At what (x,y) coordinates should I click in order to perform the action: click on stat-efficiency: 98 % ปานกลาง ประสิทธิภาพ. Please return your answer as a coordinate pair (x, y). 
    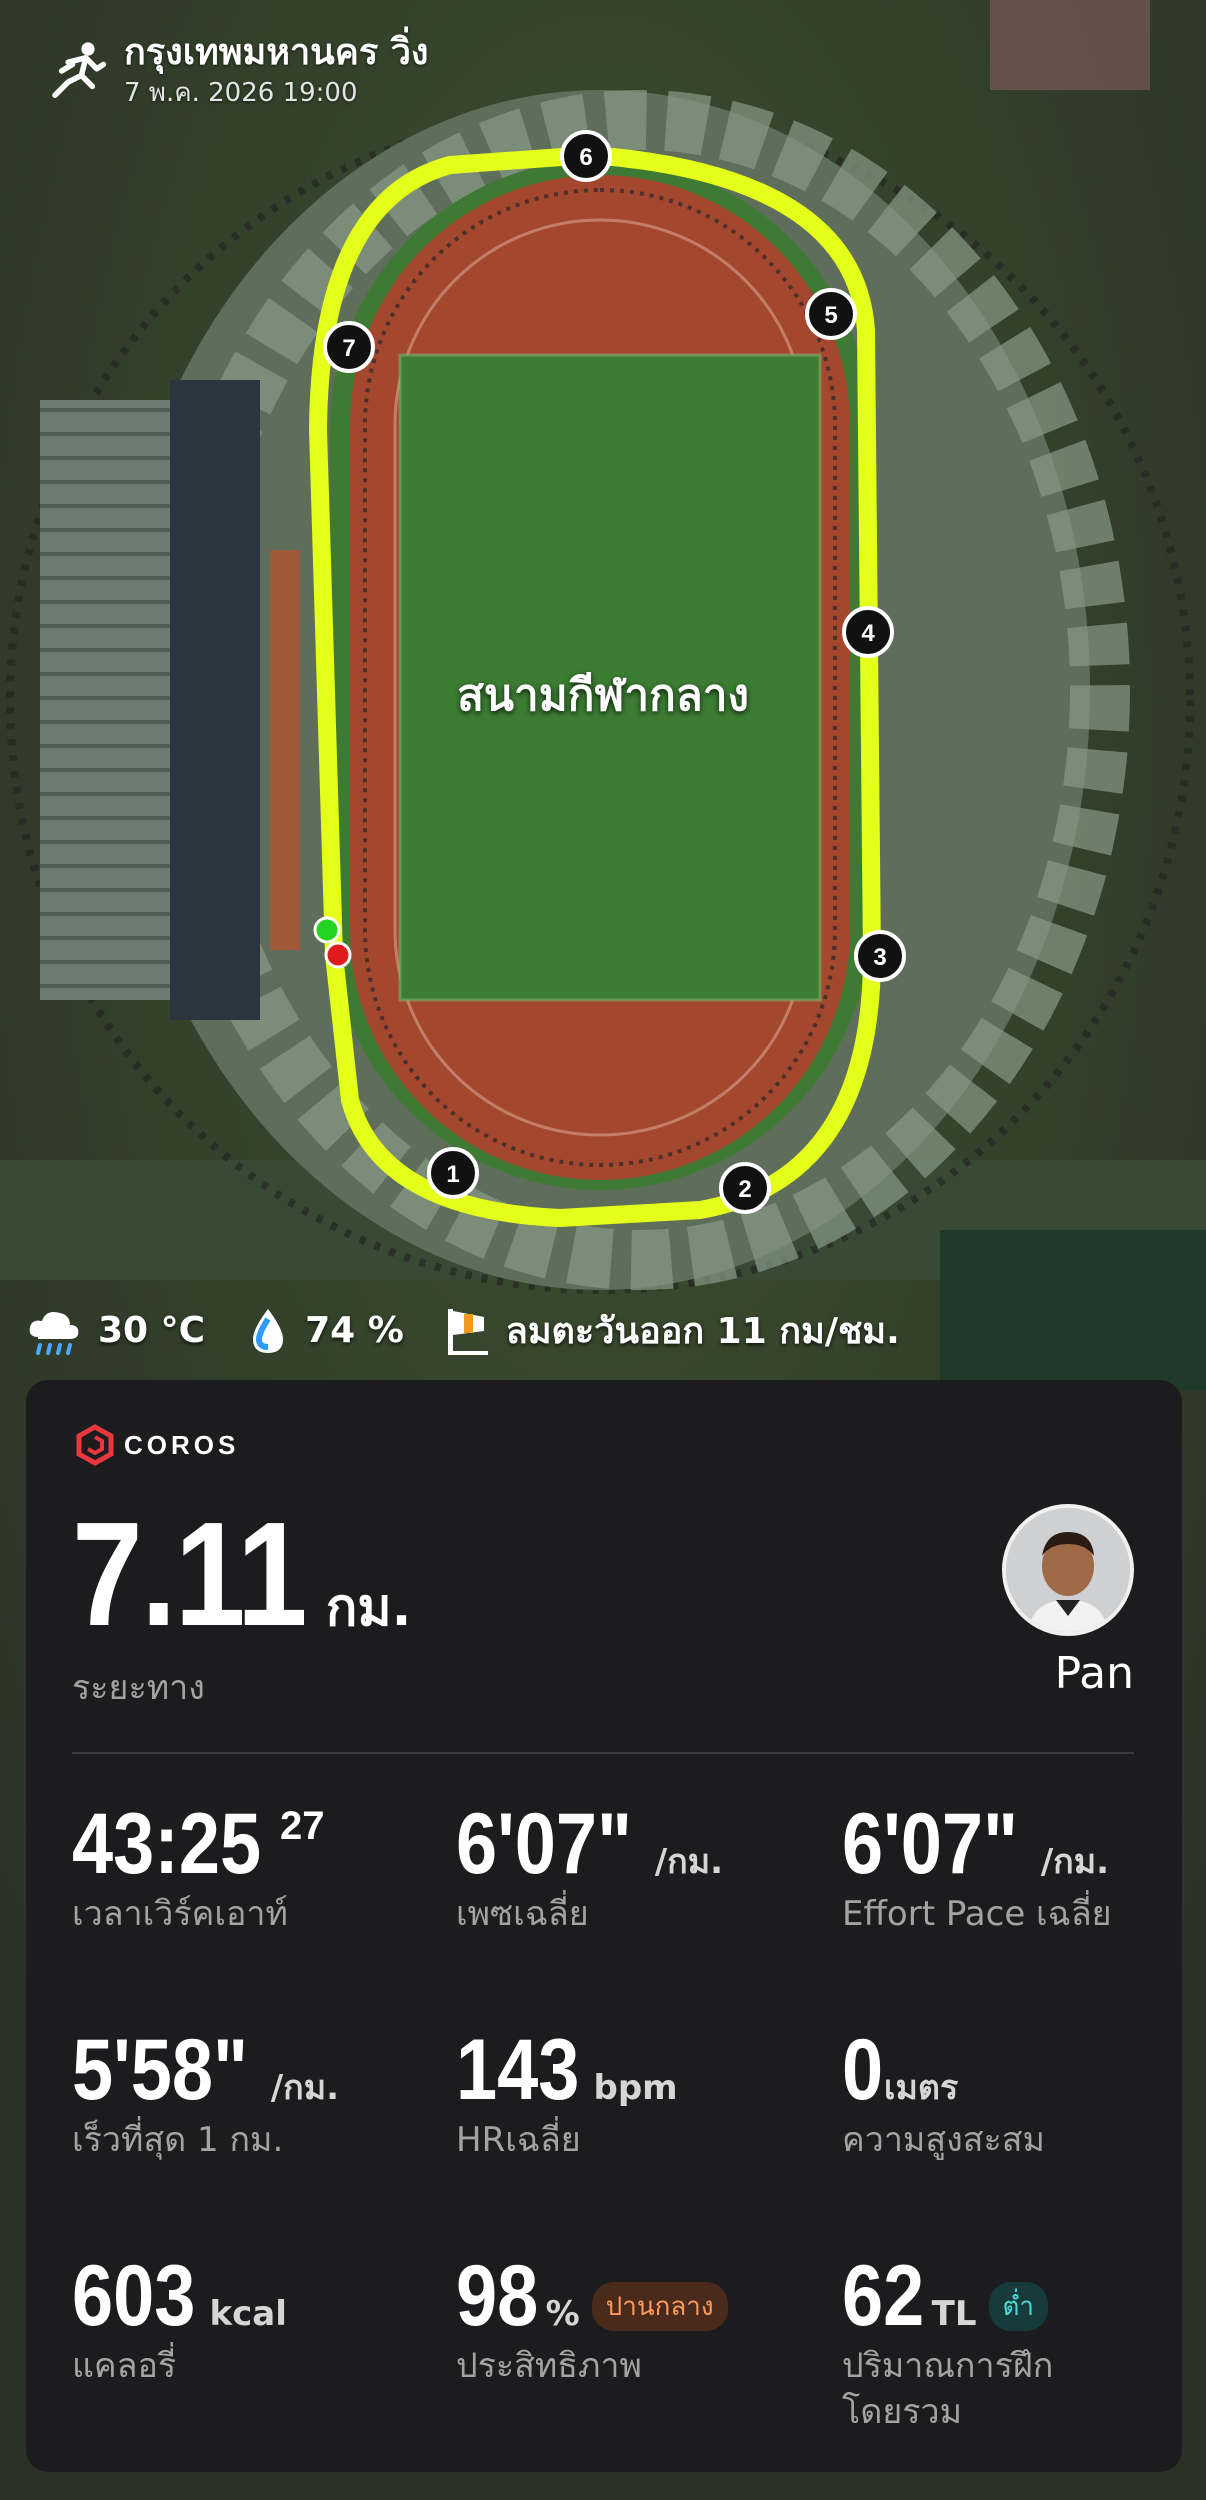
    Looking at the image, I should click on (592, 2319).